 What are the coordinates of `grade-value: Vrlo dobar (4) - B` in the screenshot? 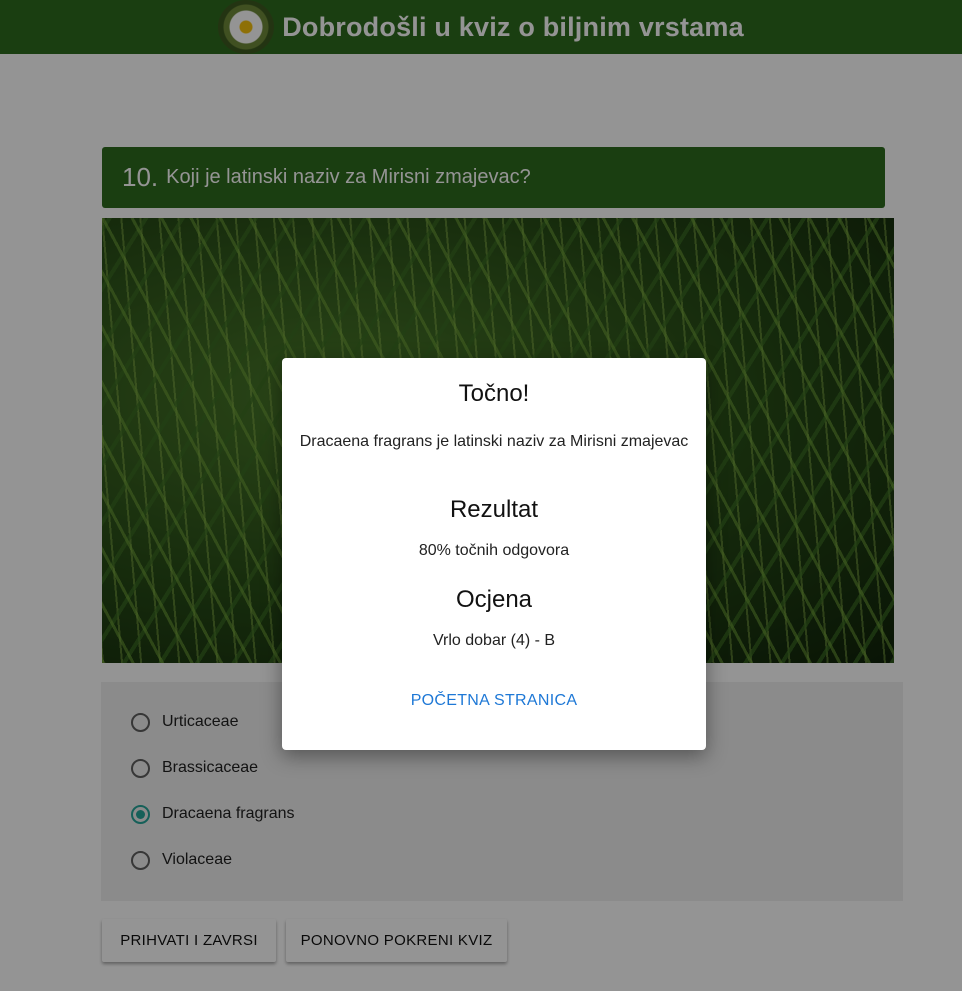 It's located at (494, 640).